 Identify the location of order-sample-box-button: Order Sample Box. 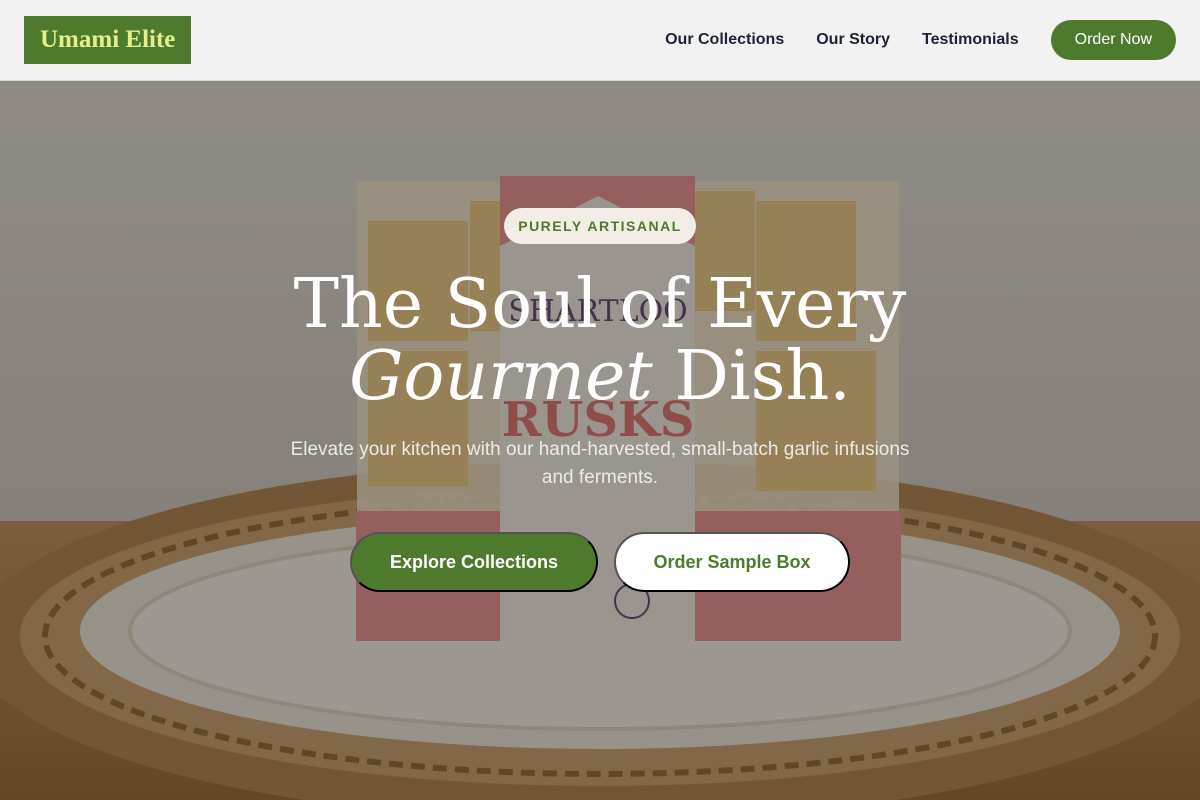
(732, 562).